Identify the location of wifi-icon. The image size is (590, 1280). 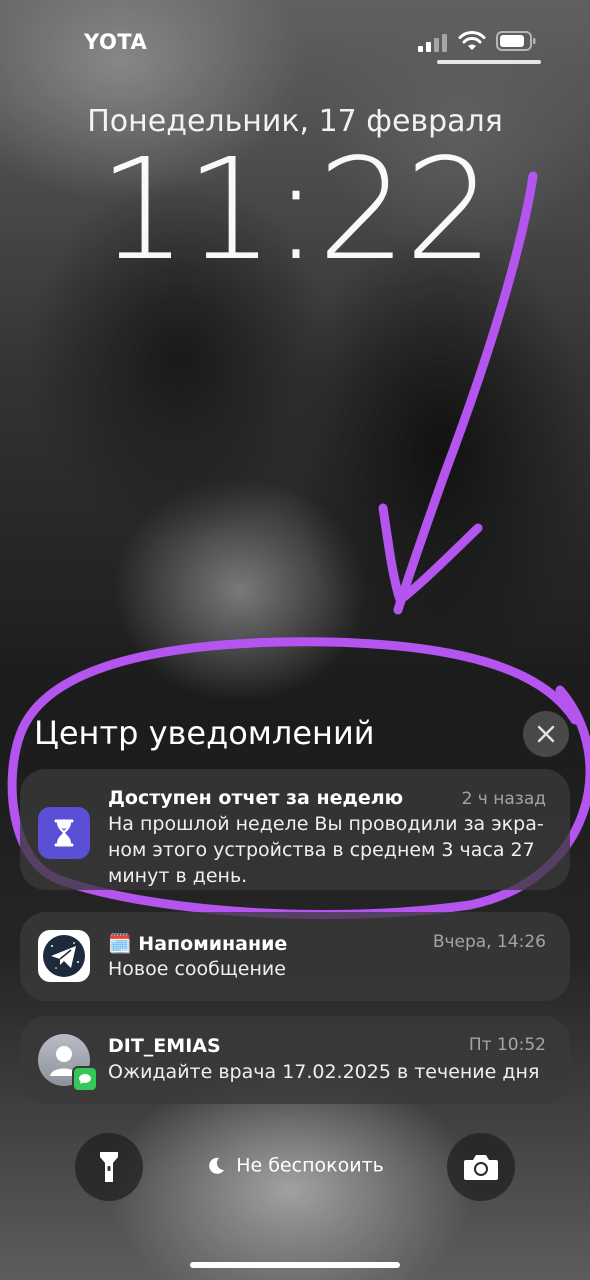
(472, 40).